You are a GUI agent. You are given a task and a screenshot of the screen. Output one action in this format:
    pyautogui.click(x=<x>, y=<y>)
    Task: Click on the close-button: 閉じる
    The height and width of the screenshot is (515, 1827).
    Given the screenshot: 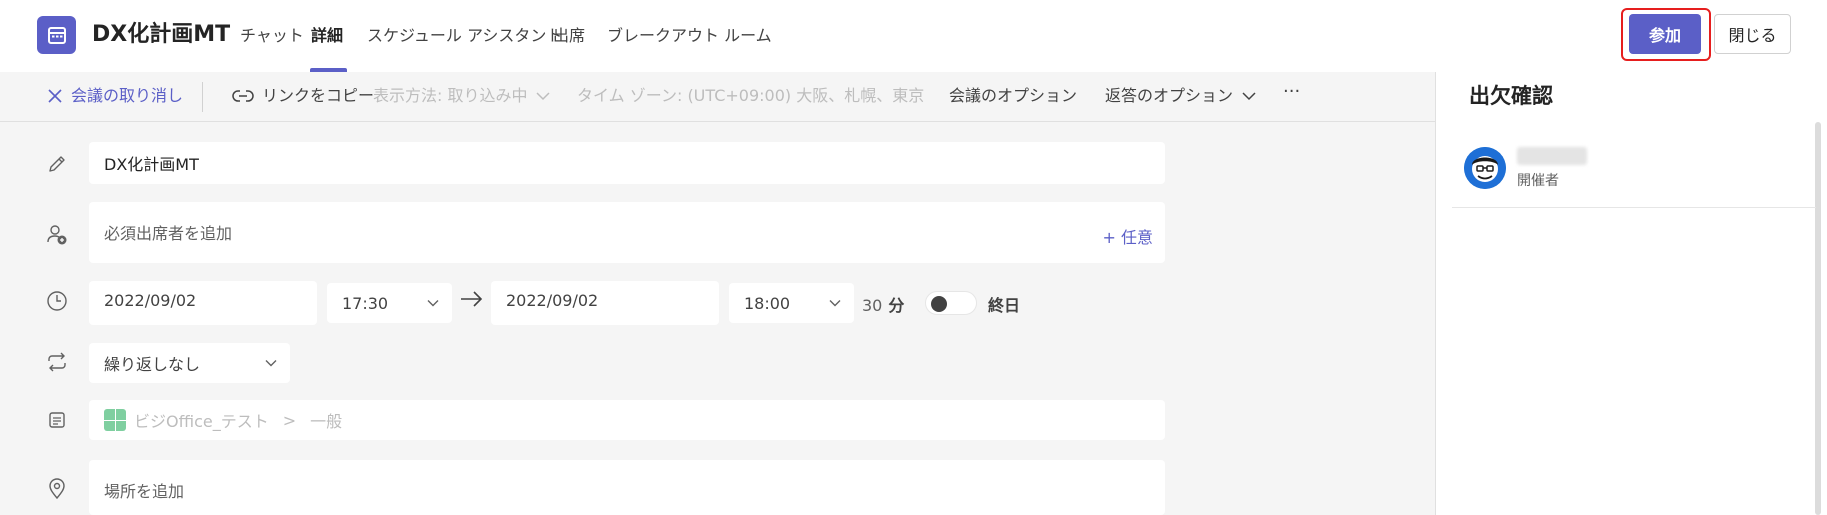 What is the action you would take?
    pyautogui.click(x=1752, y=34)
    